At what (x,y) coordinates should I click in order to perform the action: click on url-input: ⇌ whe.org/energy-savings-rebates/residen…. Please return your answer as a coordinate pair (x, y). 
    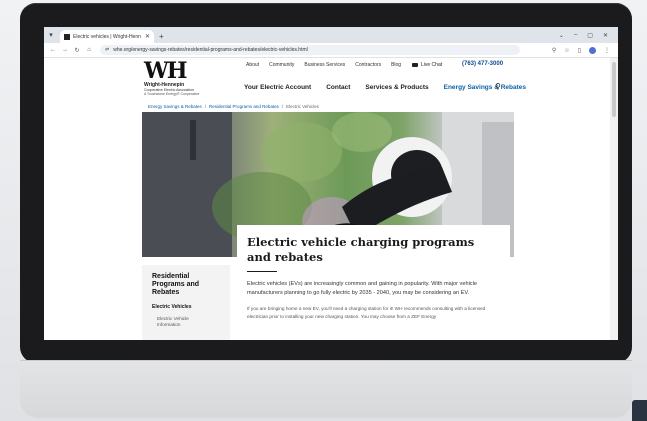
    Looking at the image, I should click on (310, 50).